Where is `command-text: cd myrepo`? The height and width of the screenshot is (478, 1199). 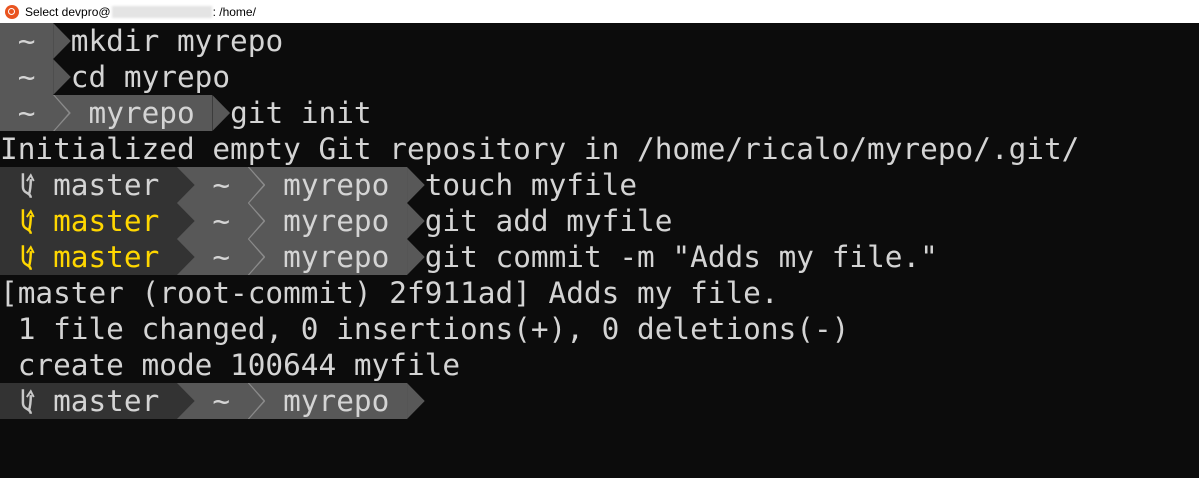 command-text: cd myrepo is located at coordinates (150, 77).